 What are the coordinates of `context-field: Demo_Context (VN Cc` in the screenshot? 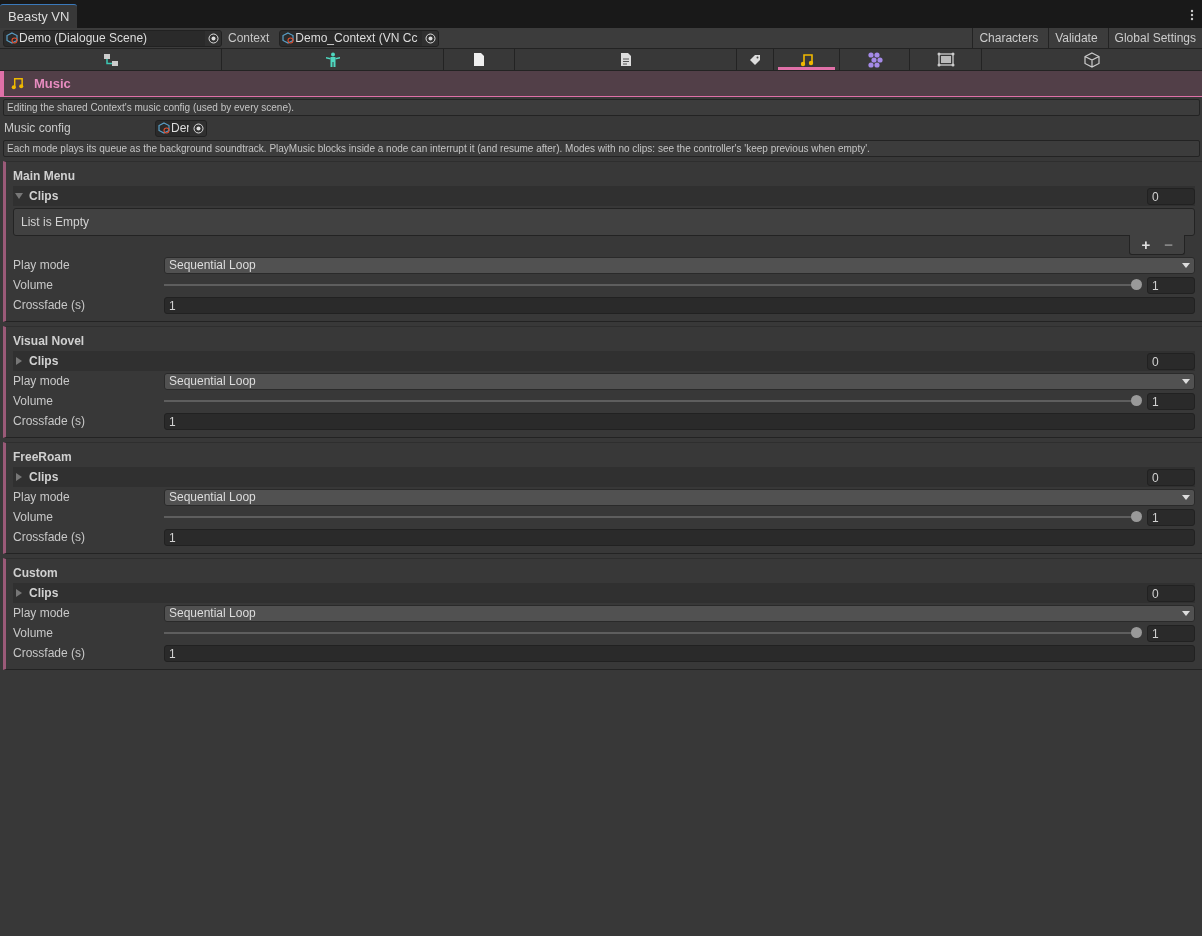 It's located at (359, 38).